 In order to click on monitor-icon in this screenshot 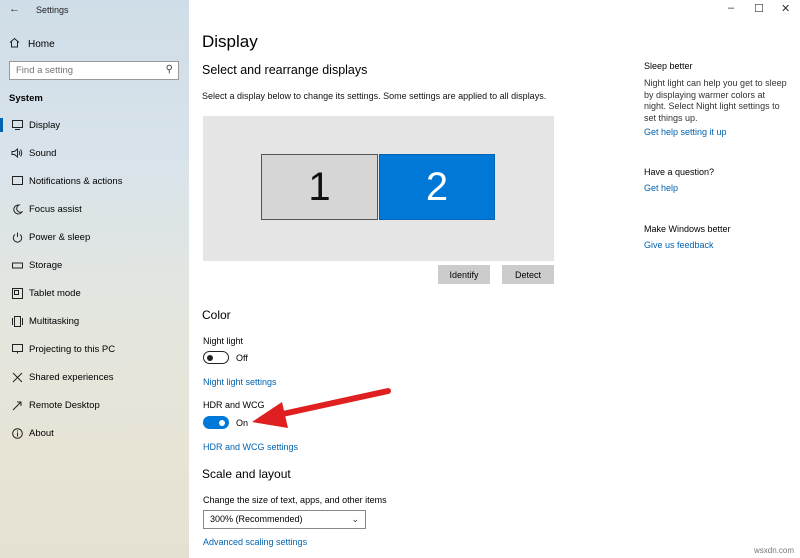, I will do `click(17, 125)`.